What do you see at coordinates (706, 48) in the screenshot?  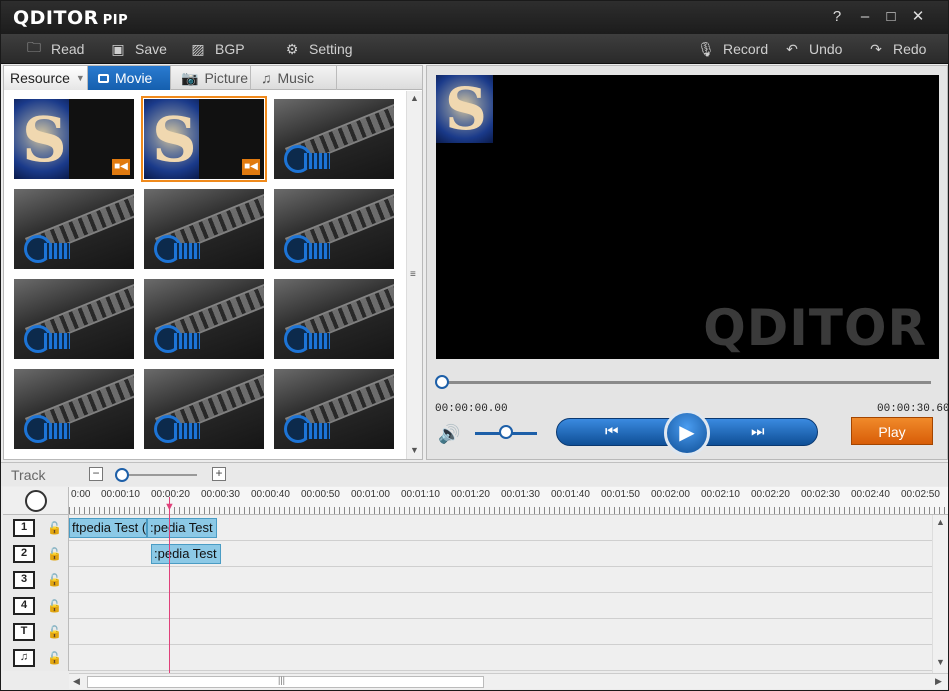 I see `mic-icon: 🎙` at bounding box center [706, 48].